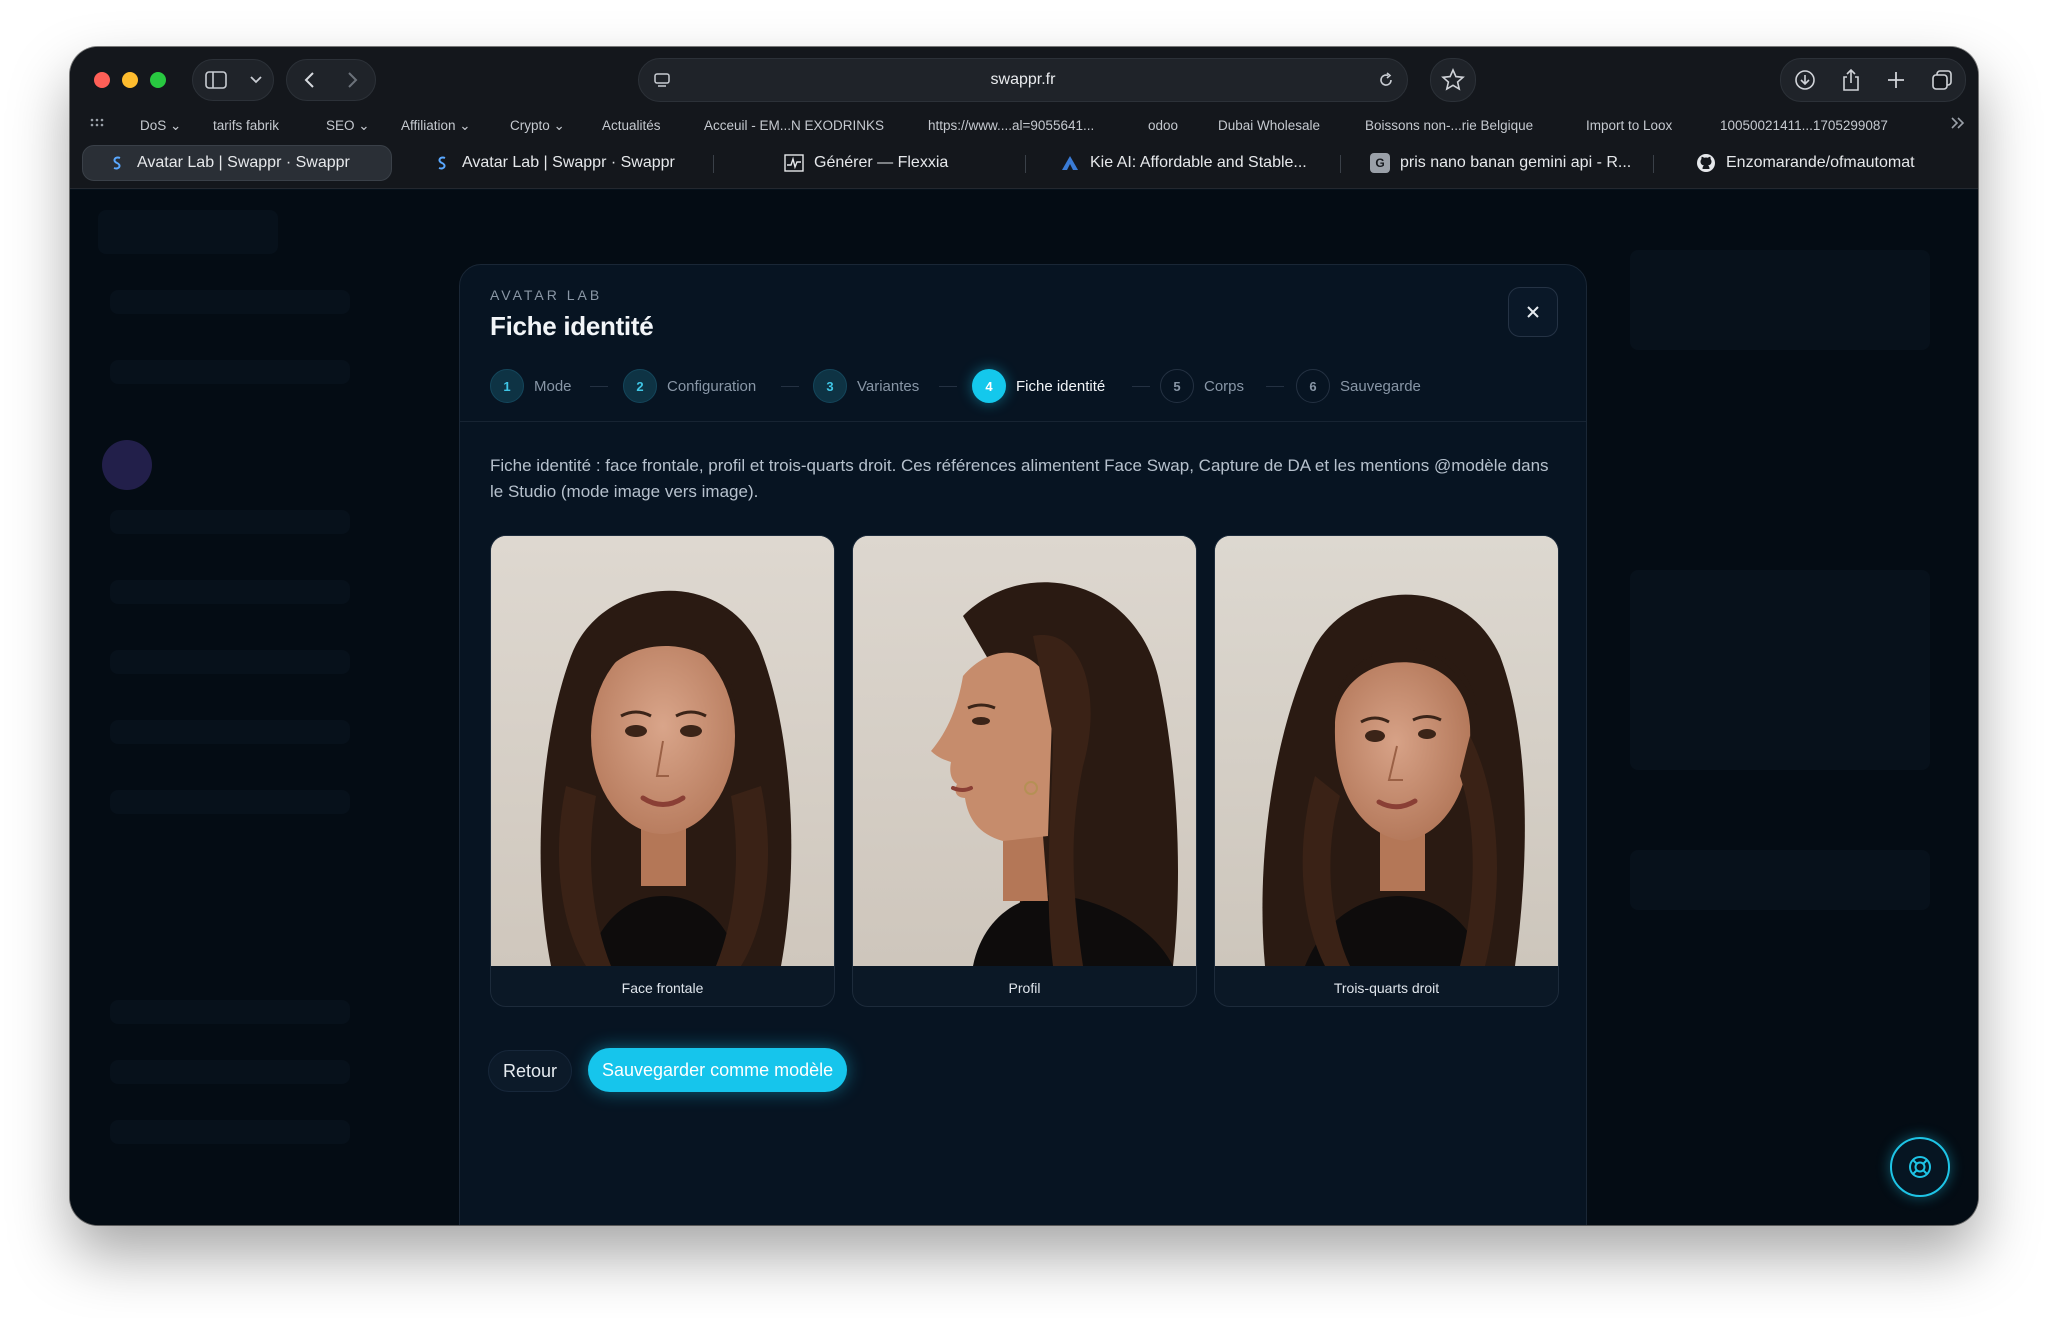 The height and width of the screenshot is (1318, 2048). I want to click on step-mode: 1 Mode, so click(531, 386).